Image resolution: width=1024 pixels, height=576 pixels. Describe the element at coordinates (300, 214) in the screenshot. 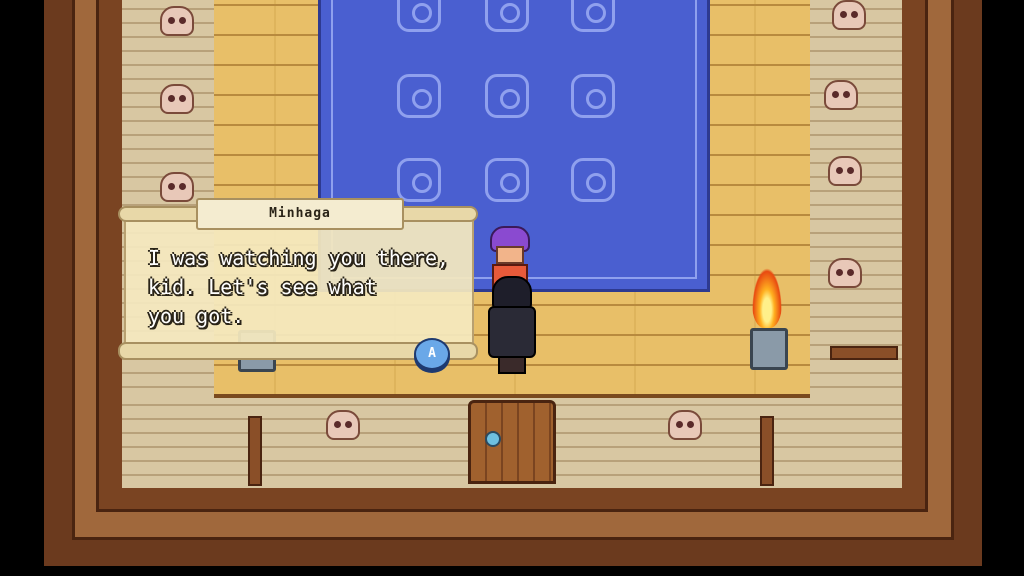

I see `speaker-name: Minhaga` at that location.